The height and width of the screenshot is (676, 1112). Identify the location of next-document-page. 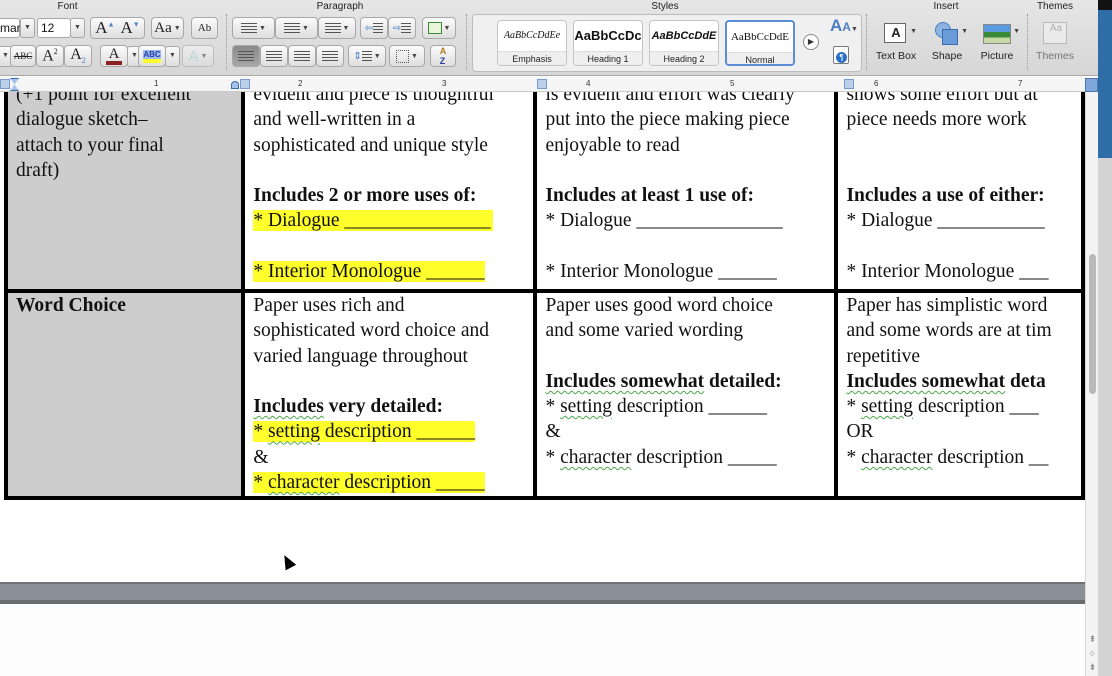
(542, 642).